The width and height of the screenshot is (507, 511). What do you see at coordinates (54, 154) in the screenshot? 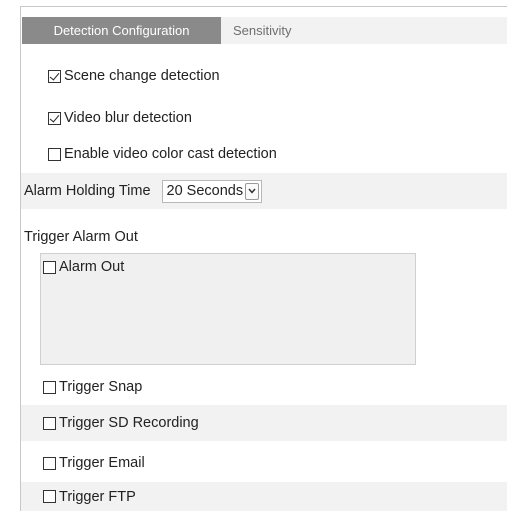
I see `color-cast-checkbox` at bounding box center [54, 154].